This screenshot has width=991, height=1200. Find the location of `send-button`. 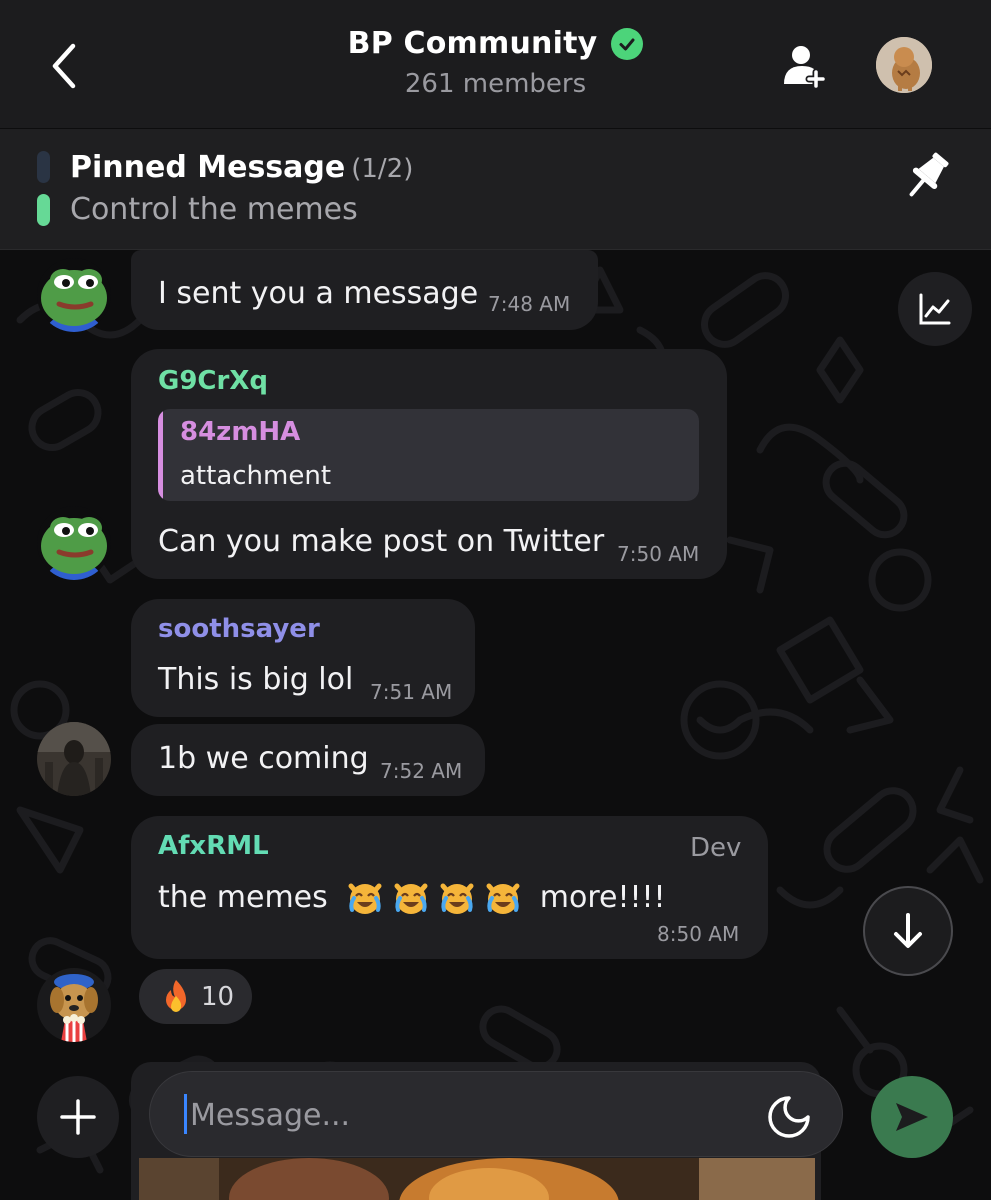

send-button is located at coordinates (912, 1117).